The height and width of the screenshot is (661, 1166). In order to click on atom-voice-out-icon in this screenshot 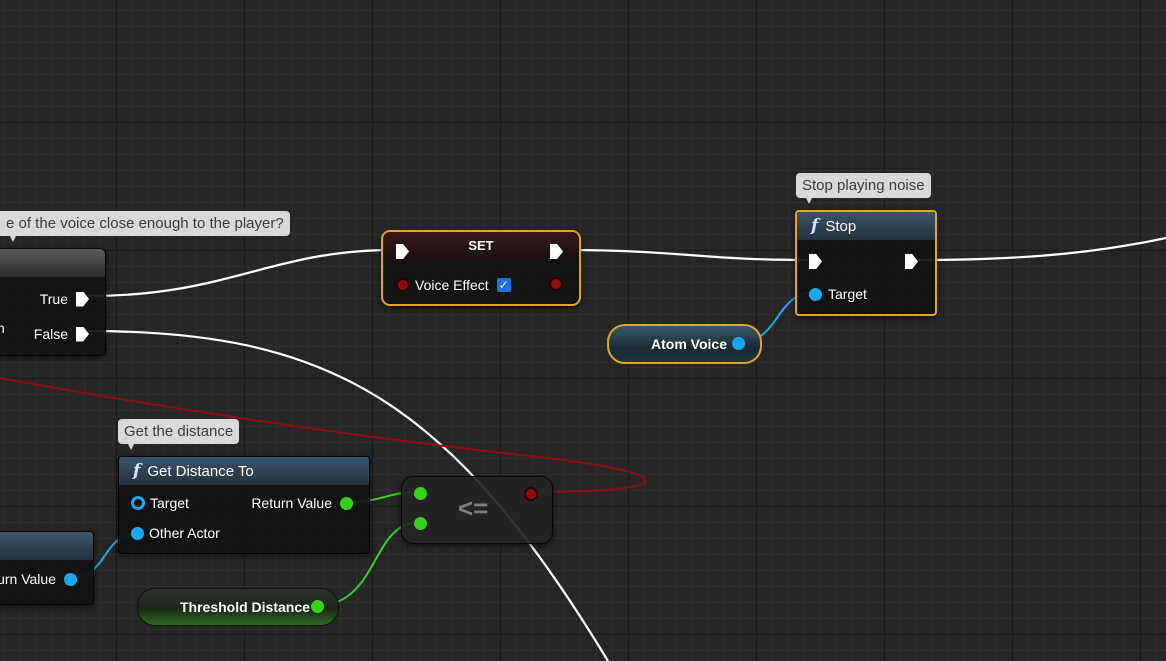, I will do `click(738, 343)`.